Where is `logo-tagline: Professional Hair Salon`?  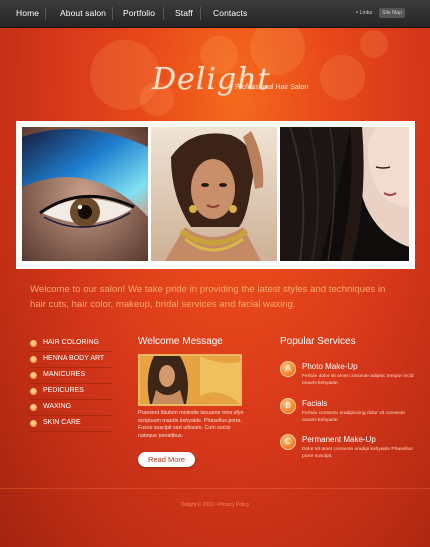
logo-tagline: Professional Hair Salon is located at coordinates (272, 87).